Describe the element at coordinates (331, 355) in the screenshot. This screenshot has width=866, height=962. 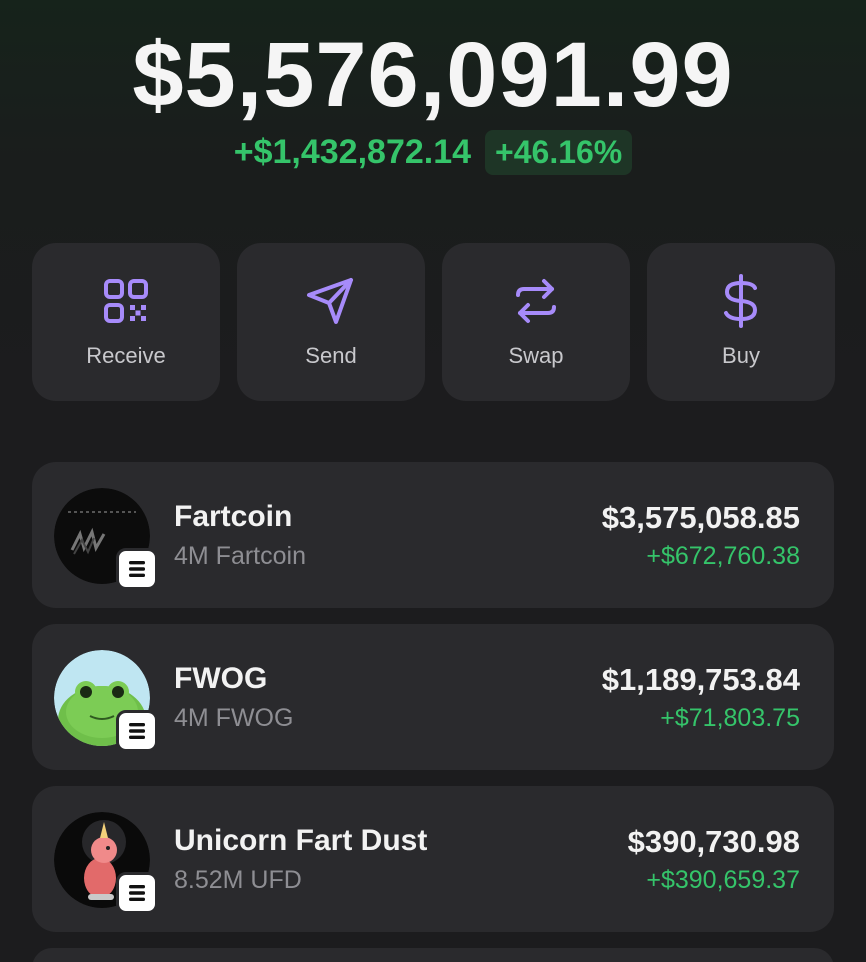
I see `send-label: Send` at that location.